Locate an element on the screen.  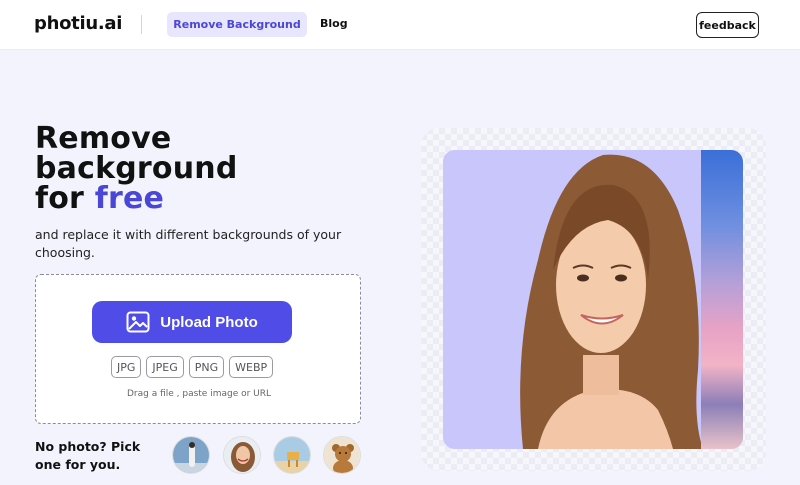
background-preview-strip is located at coordinates (722, 299).